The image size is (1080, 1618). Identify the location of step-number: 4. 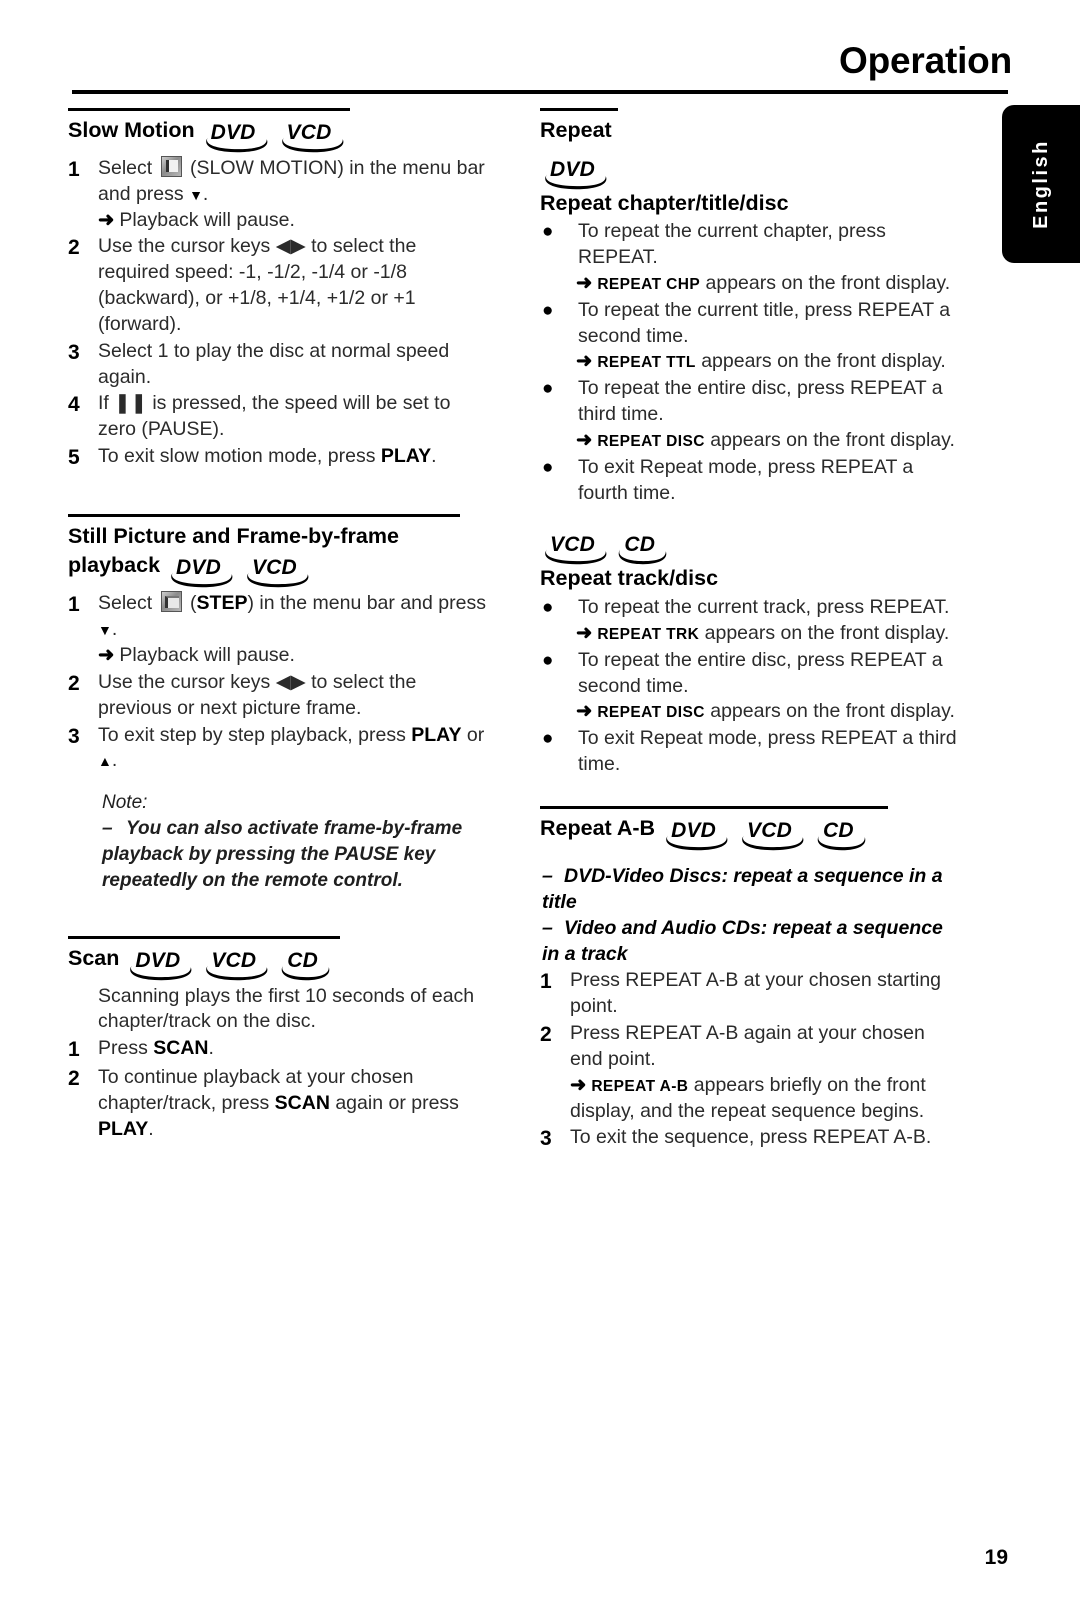
(74, 405).